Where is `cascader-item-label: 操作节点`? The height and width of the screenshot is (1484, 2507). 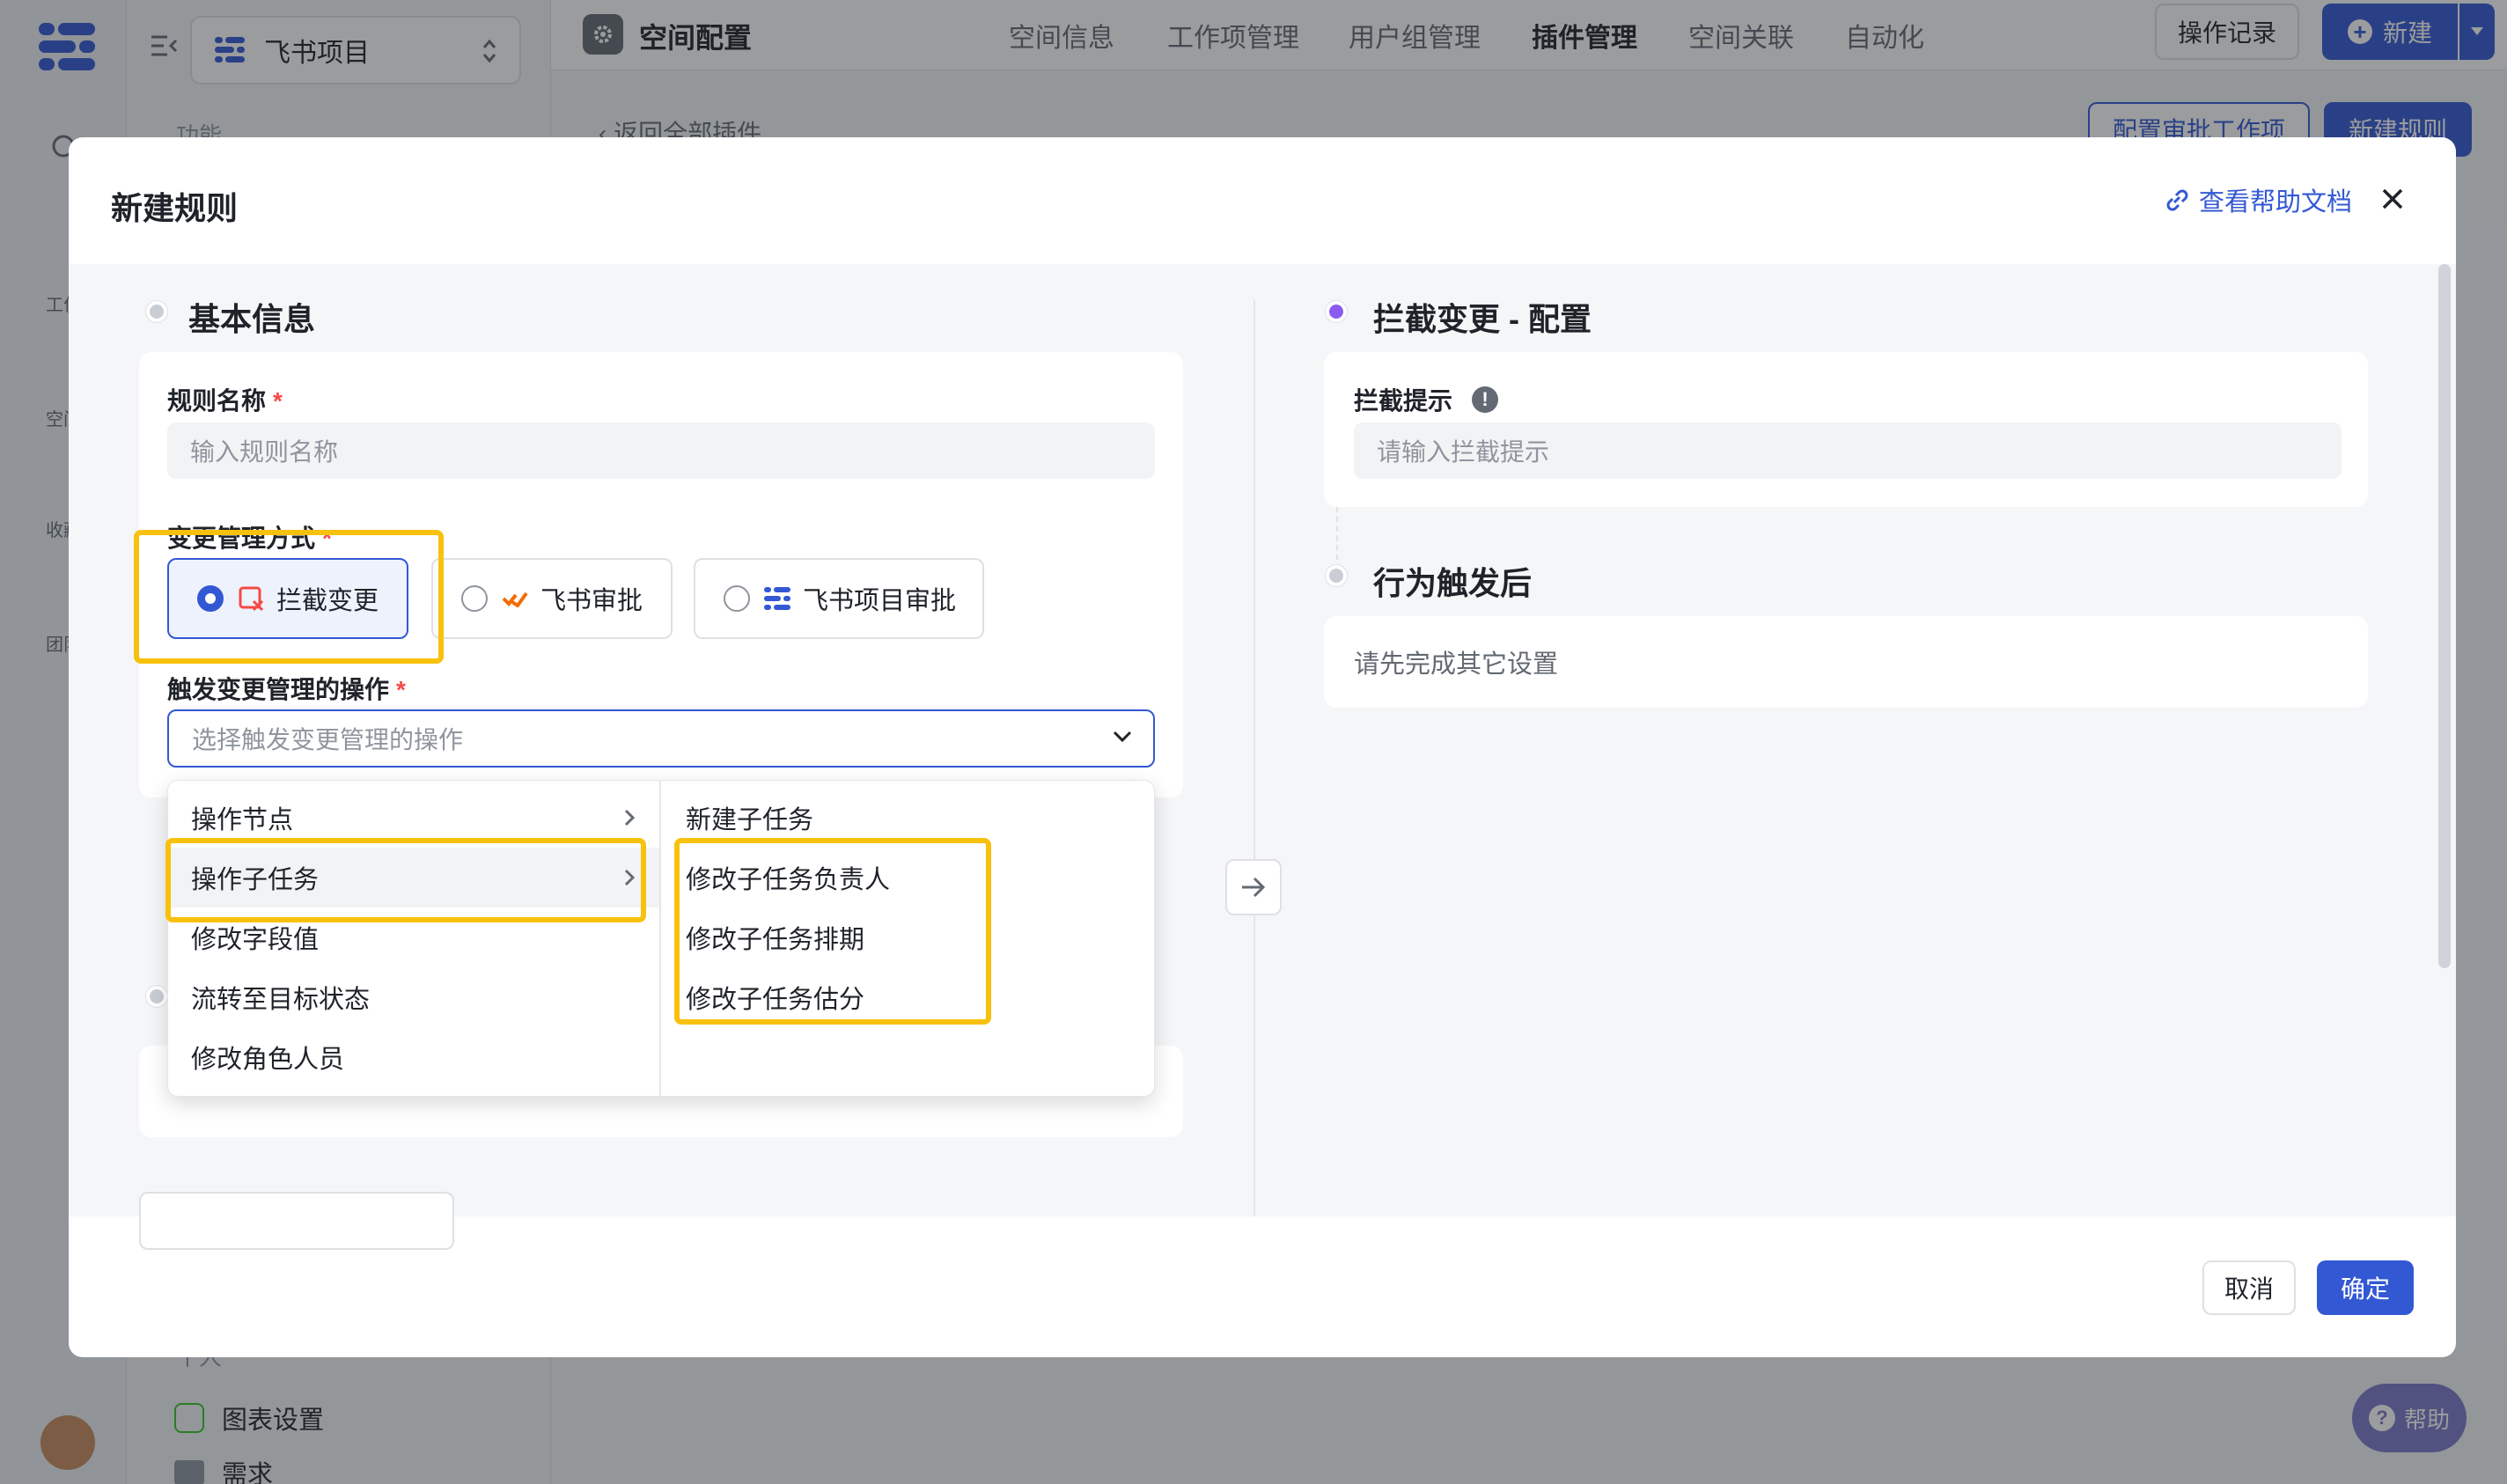 cascader-item-label: 操作节点 is located at coordinates (243, 820).